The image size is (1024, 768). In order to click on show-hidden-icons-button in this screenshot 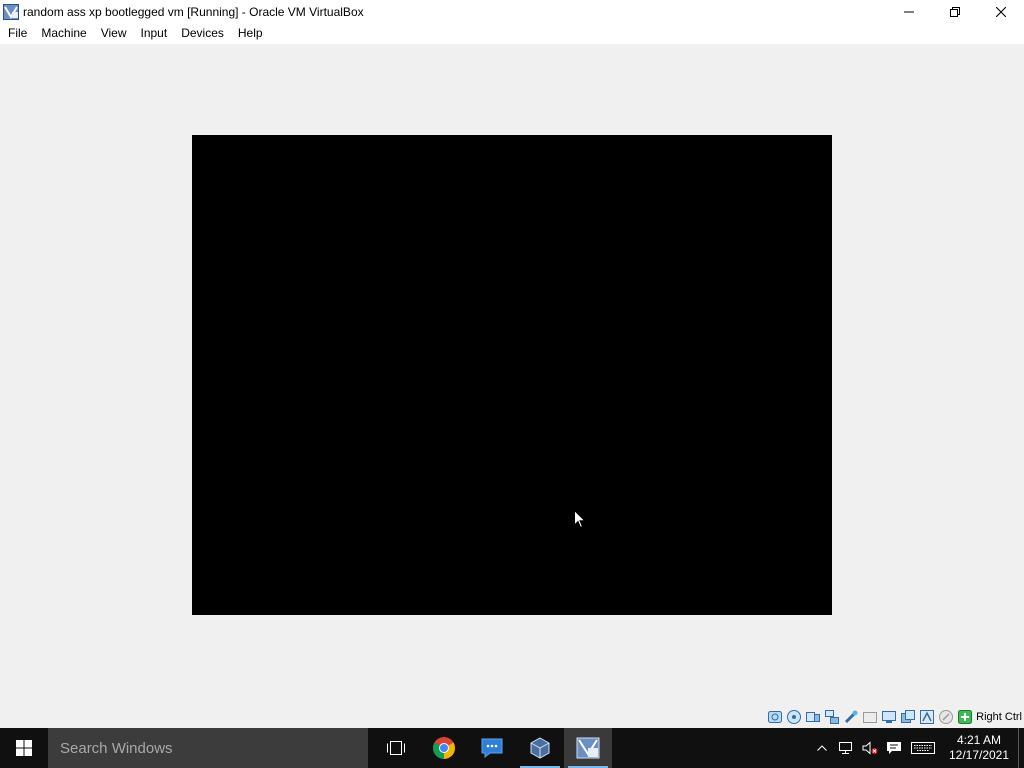, I will do `click(822, 748)`.